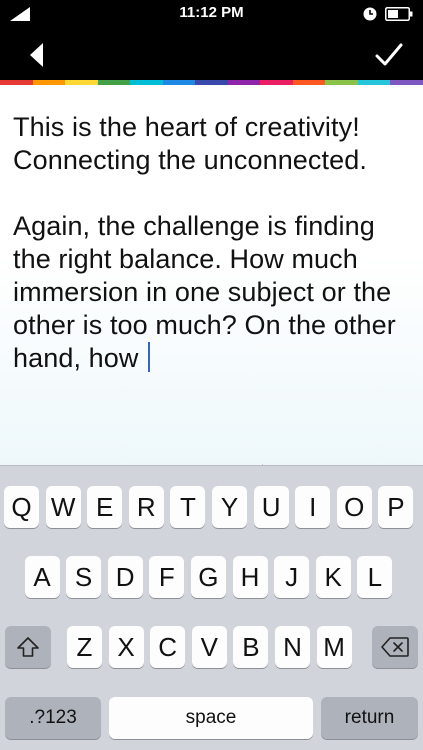  Describe the element at coordinates (313, 507) in the screenshot. I see `key-i: I` at that location.